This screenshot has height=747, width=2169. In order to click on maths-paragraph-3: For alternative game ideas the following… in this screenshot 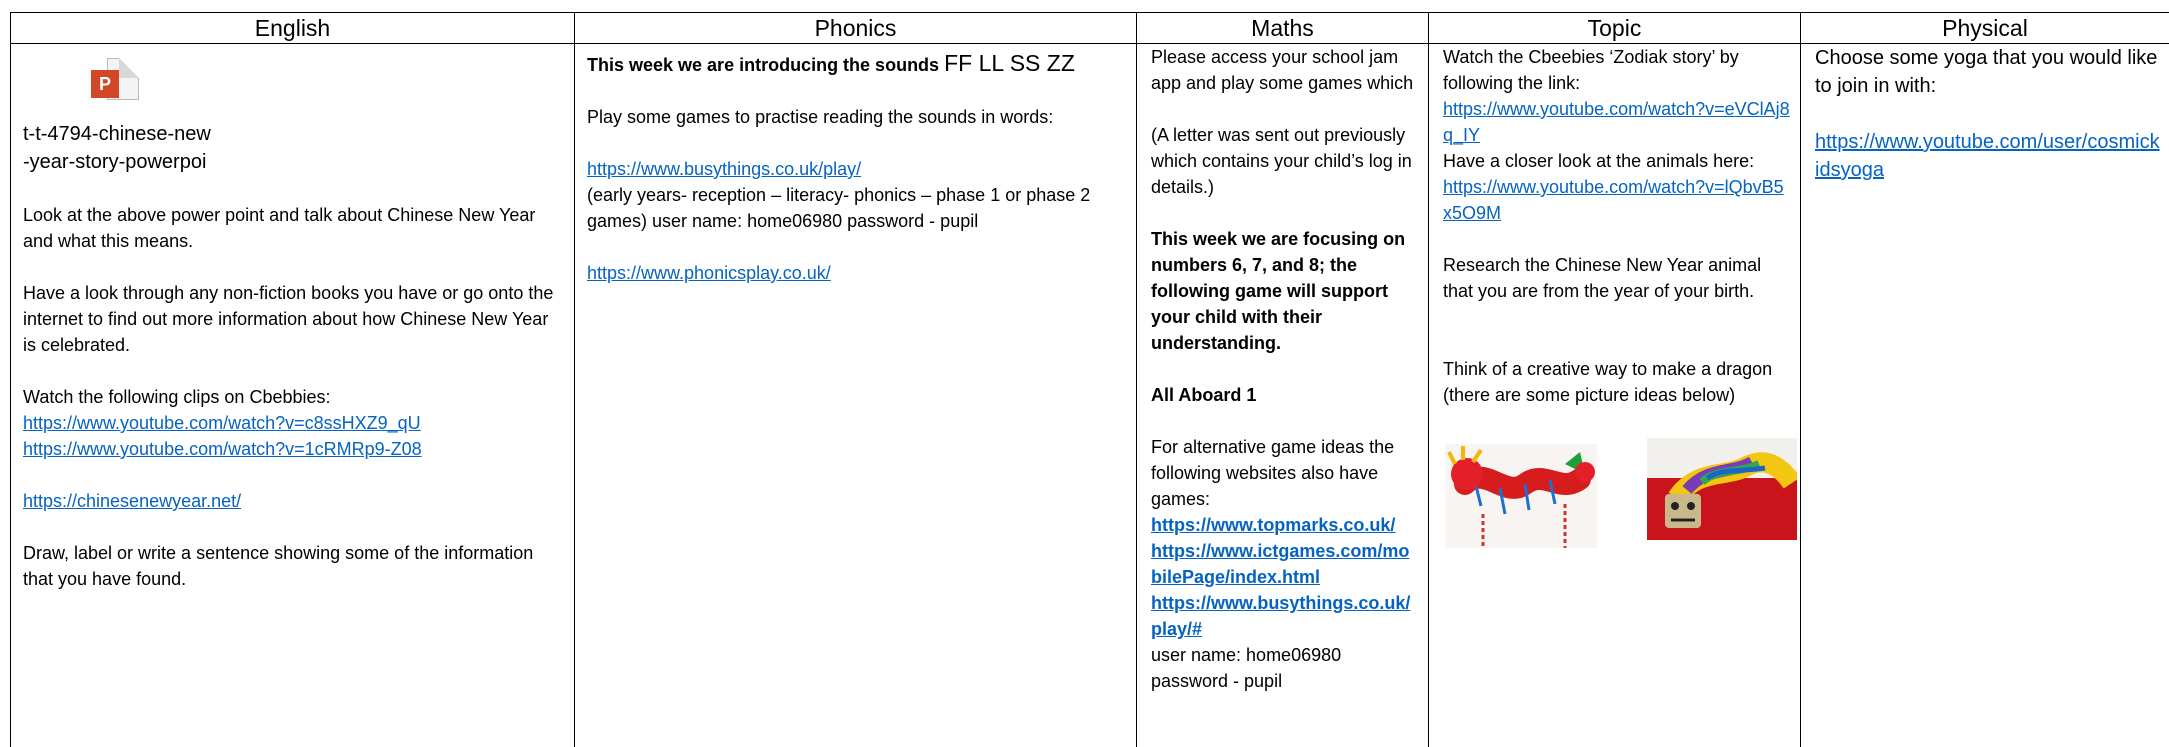, I will do `click(1284, 473)`.